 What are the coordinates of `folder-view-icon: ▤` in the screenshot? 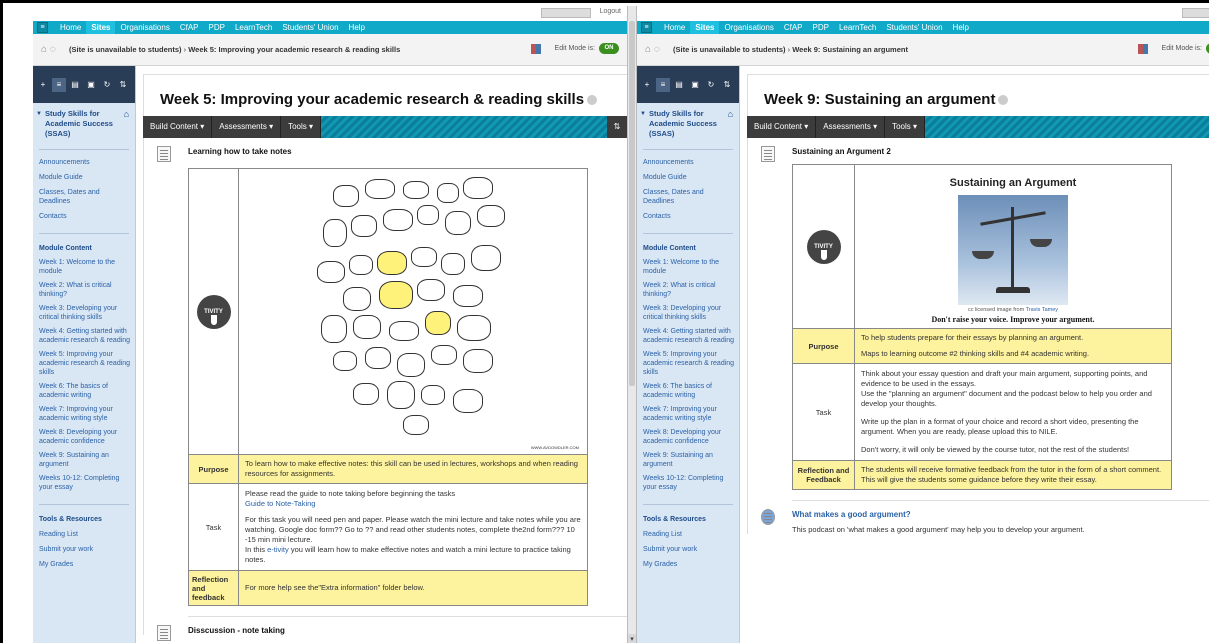 It's located at (679, 85).